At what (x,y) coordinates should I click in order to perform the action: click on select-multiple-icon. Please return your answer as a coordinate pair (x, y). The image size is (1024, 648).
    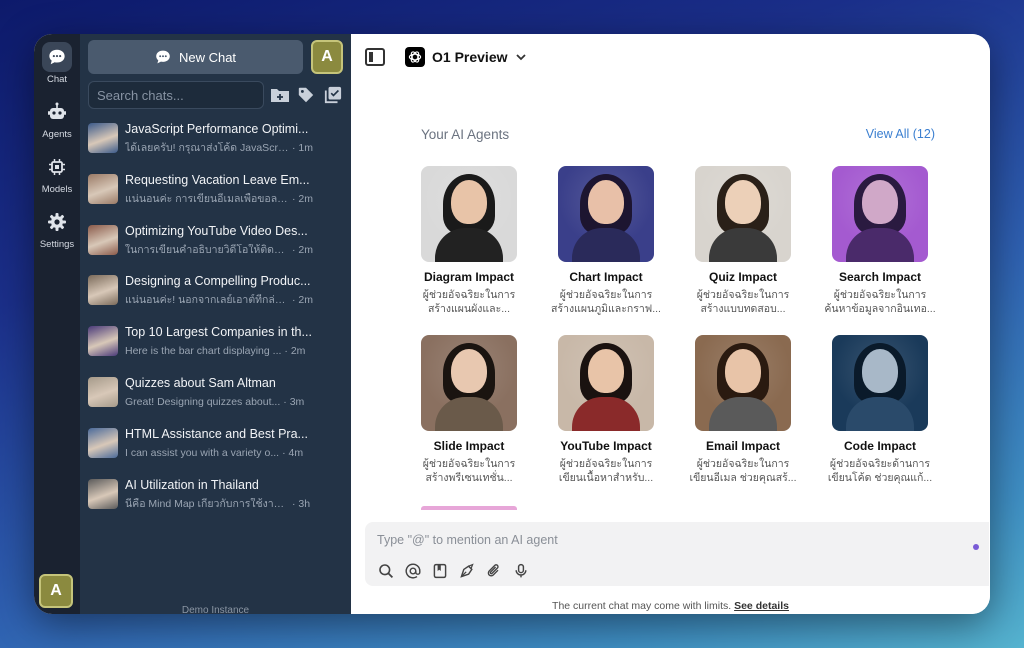
    Looking at the image, I should click on (333, 95).